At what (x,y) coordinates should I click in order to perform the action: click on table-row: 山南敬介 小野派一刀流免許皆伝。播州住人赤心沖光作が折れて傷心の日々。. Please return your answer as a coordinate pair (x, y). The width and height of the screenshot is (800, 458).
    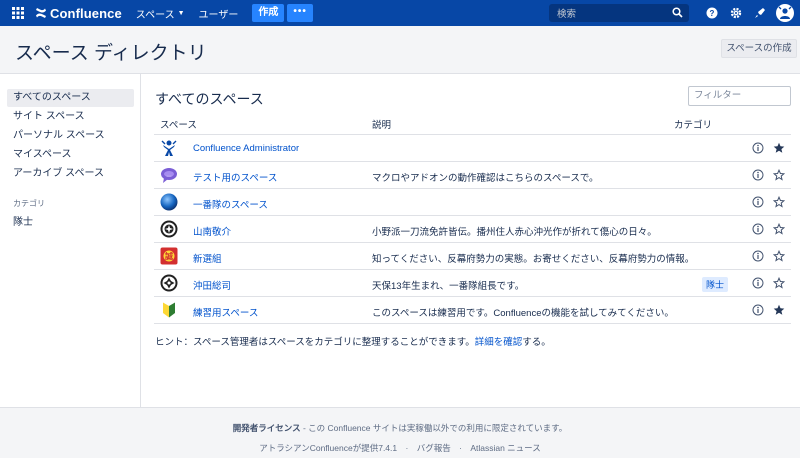
    Looking at the image, I should click on (472, 229).